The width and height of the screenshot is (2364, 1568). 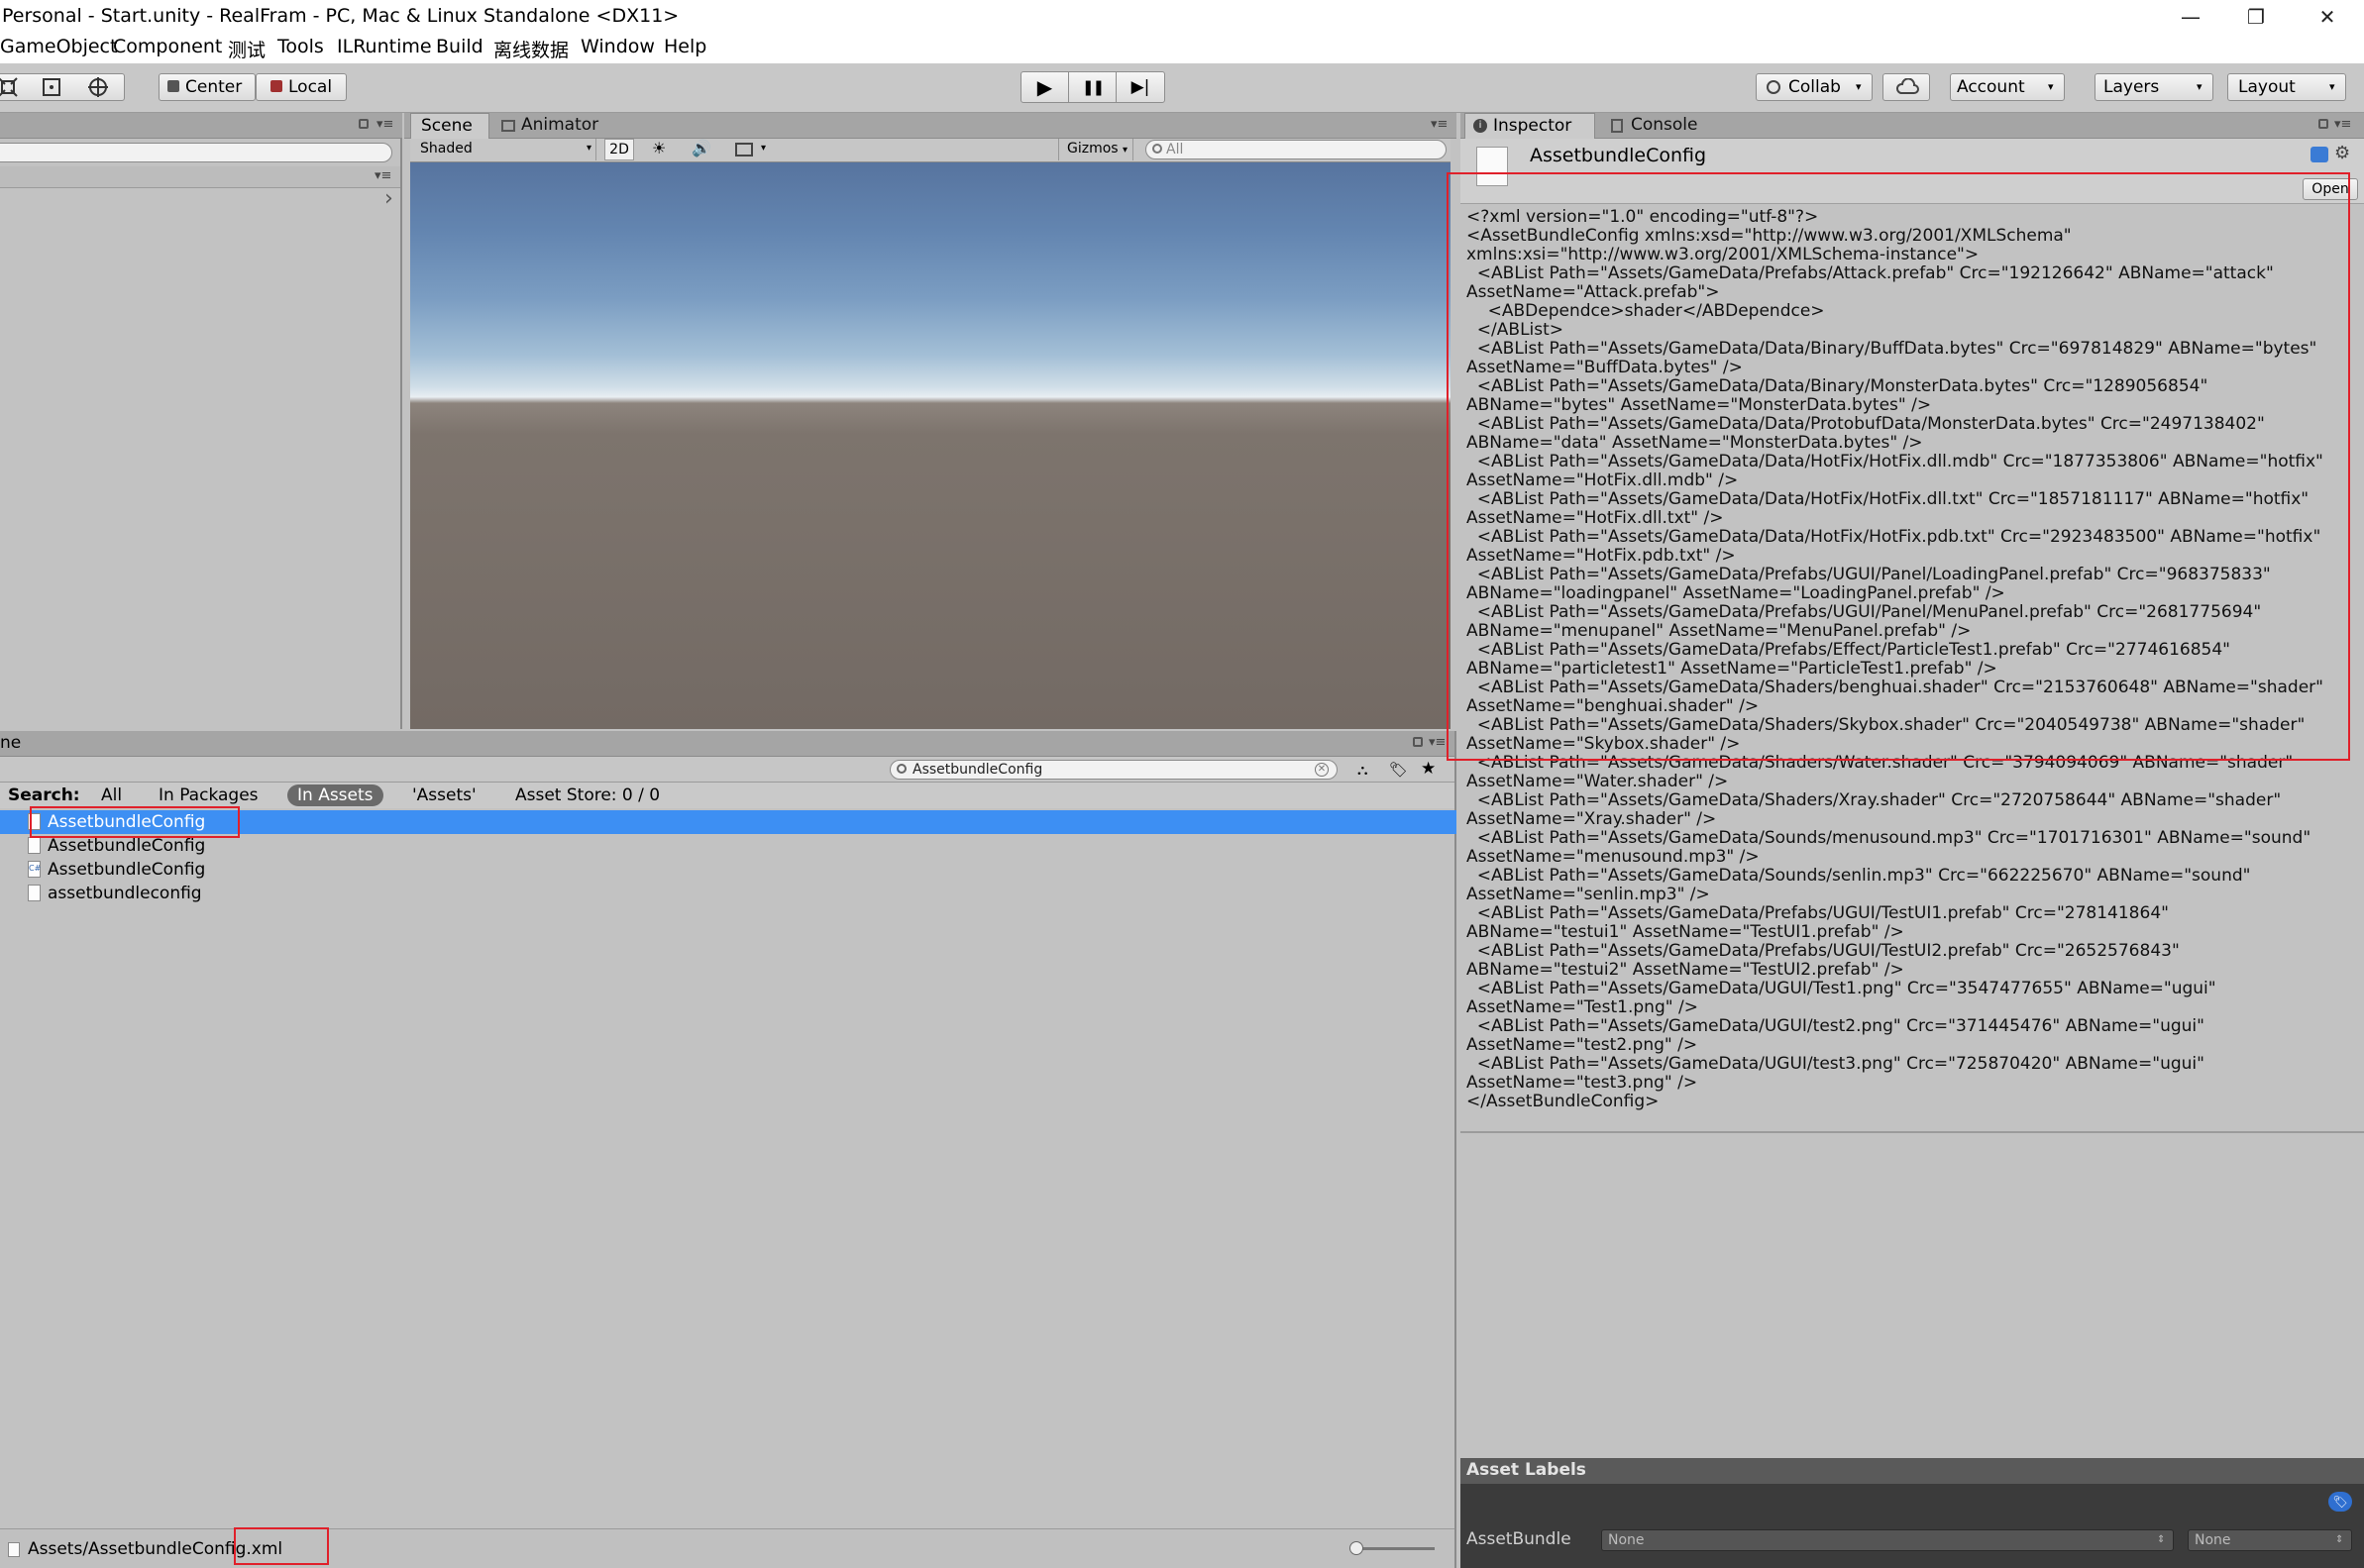 I want to click on menu-ilruntime: ILRuntime, so click(x=384, y=47).